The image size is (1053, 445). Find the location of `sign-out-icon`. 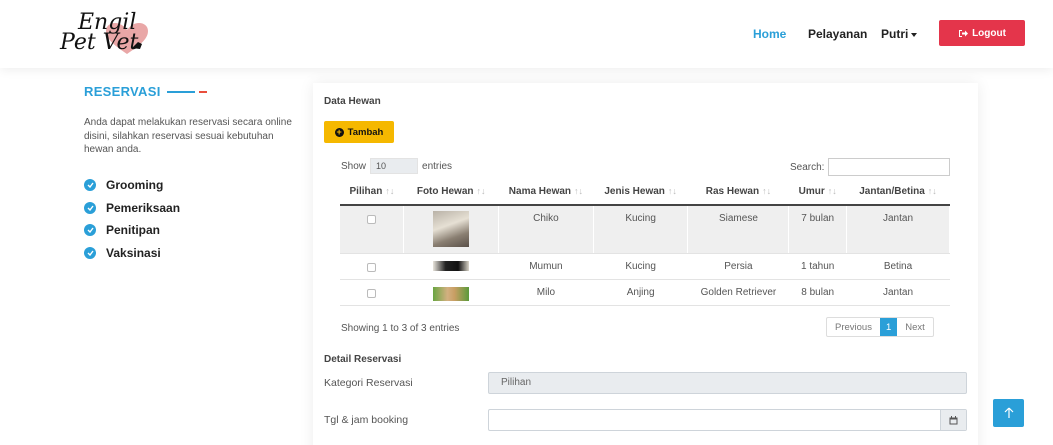

sign-out-icon is located at coordinates (964, 33).